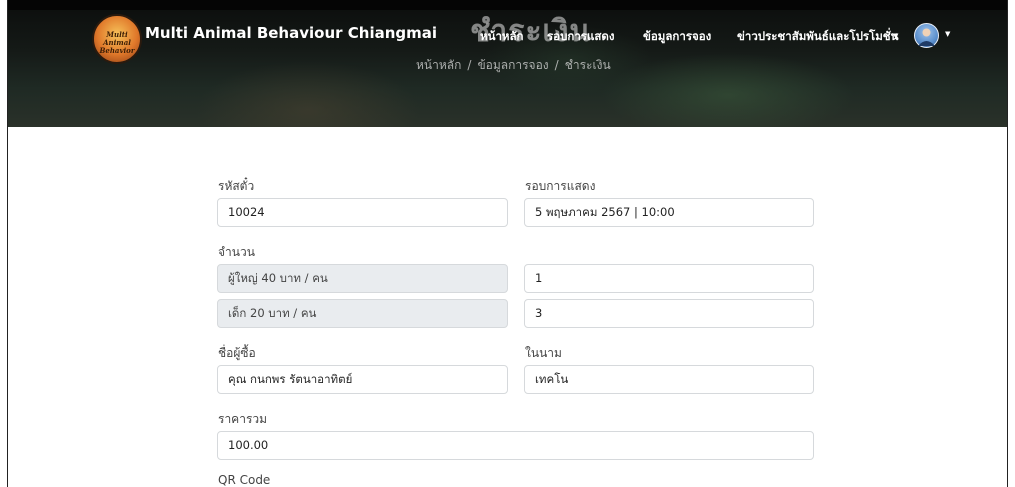  What do you see at coordinates (243, 419) in the screenshot?
I see `total-price-label: ราคารวม` at bounding box center [243, 419].